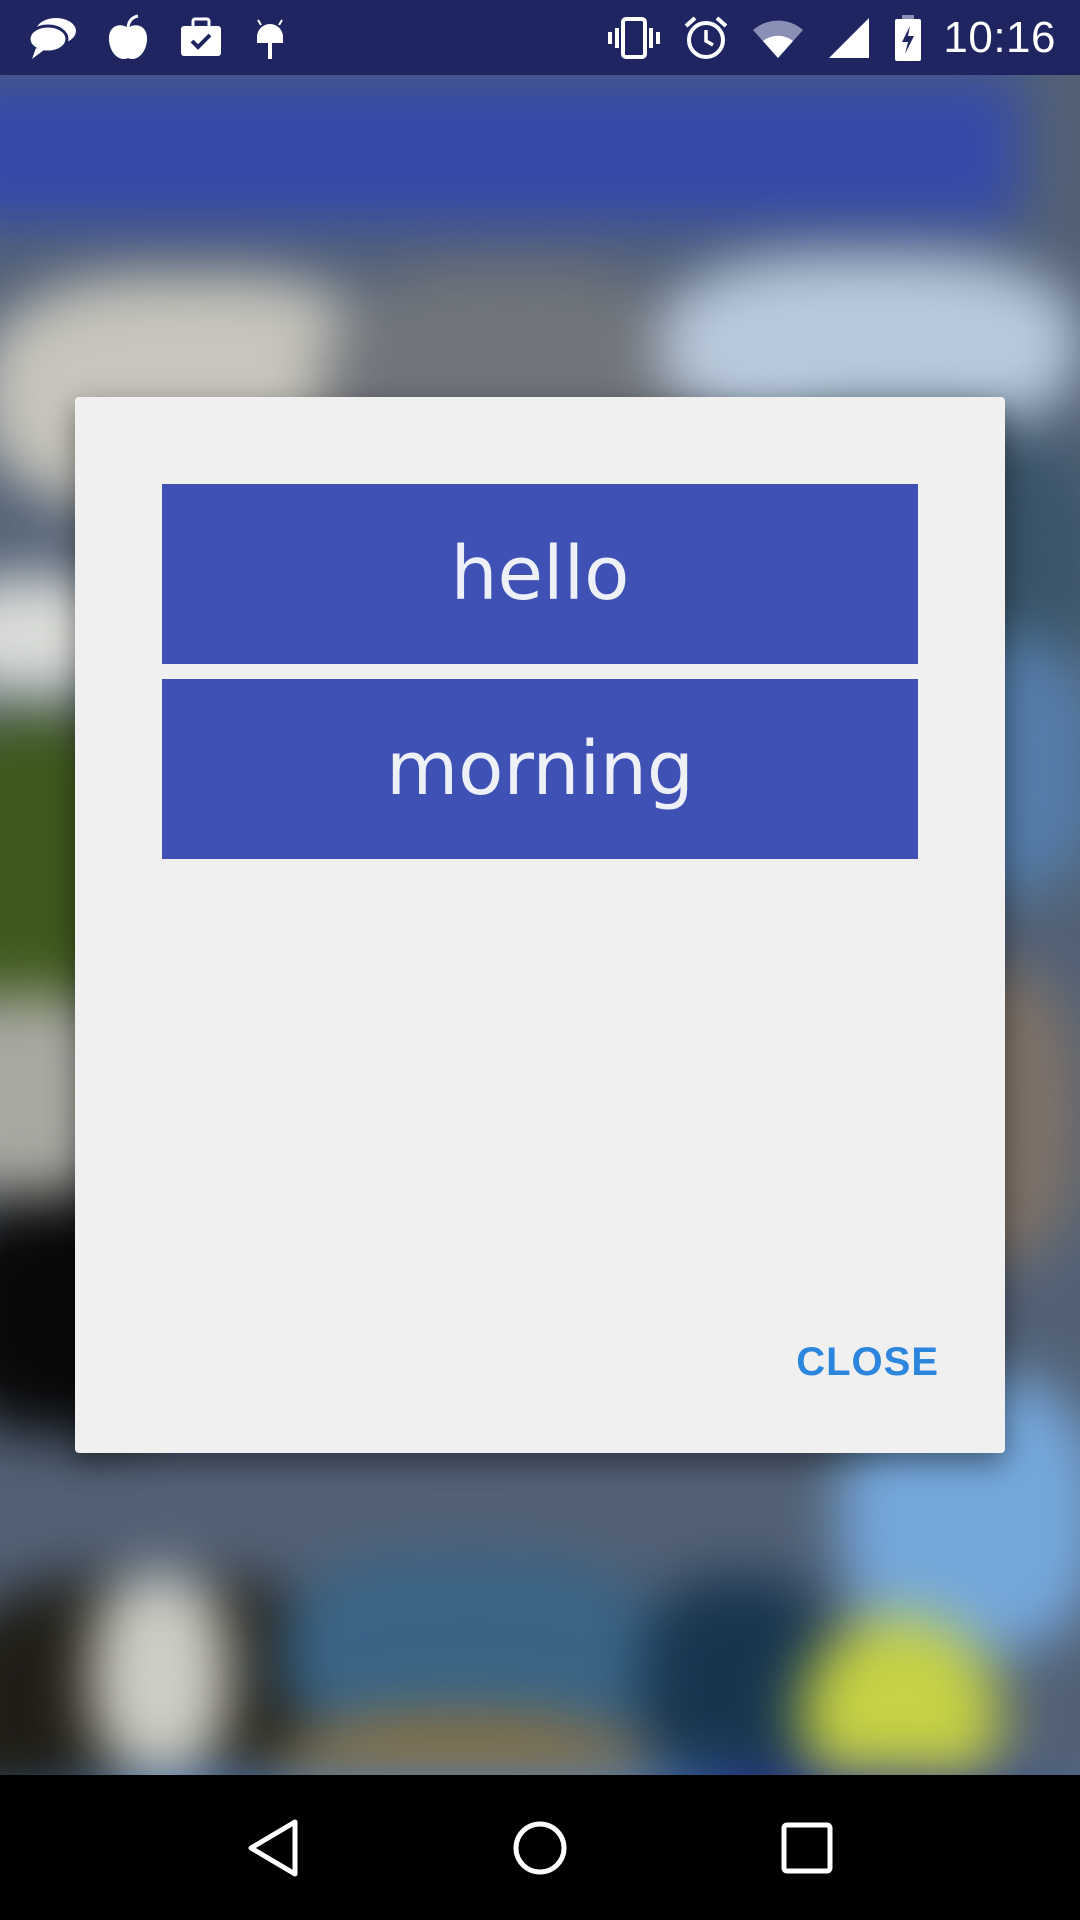 The height and width of the screenshot is (1920, 1080). What do you see at coordinates (778, 38) in the screenshot?
I see `wifi-icon` at bounding box center [778, 38].